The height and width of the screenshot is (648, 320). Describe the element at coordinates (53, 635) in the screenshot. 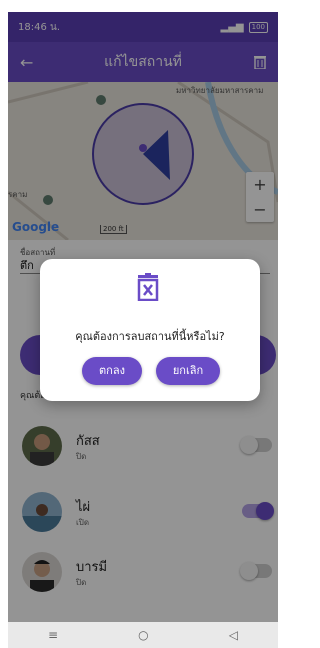

I see `recents-button: ≡` at that location.